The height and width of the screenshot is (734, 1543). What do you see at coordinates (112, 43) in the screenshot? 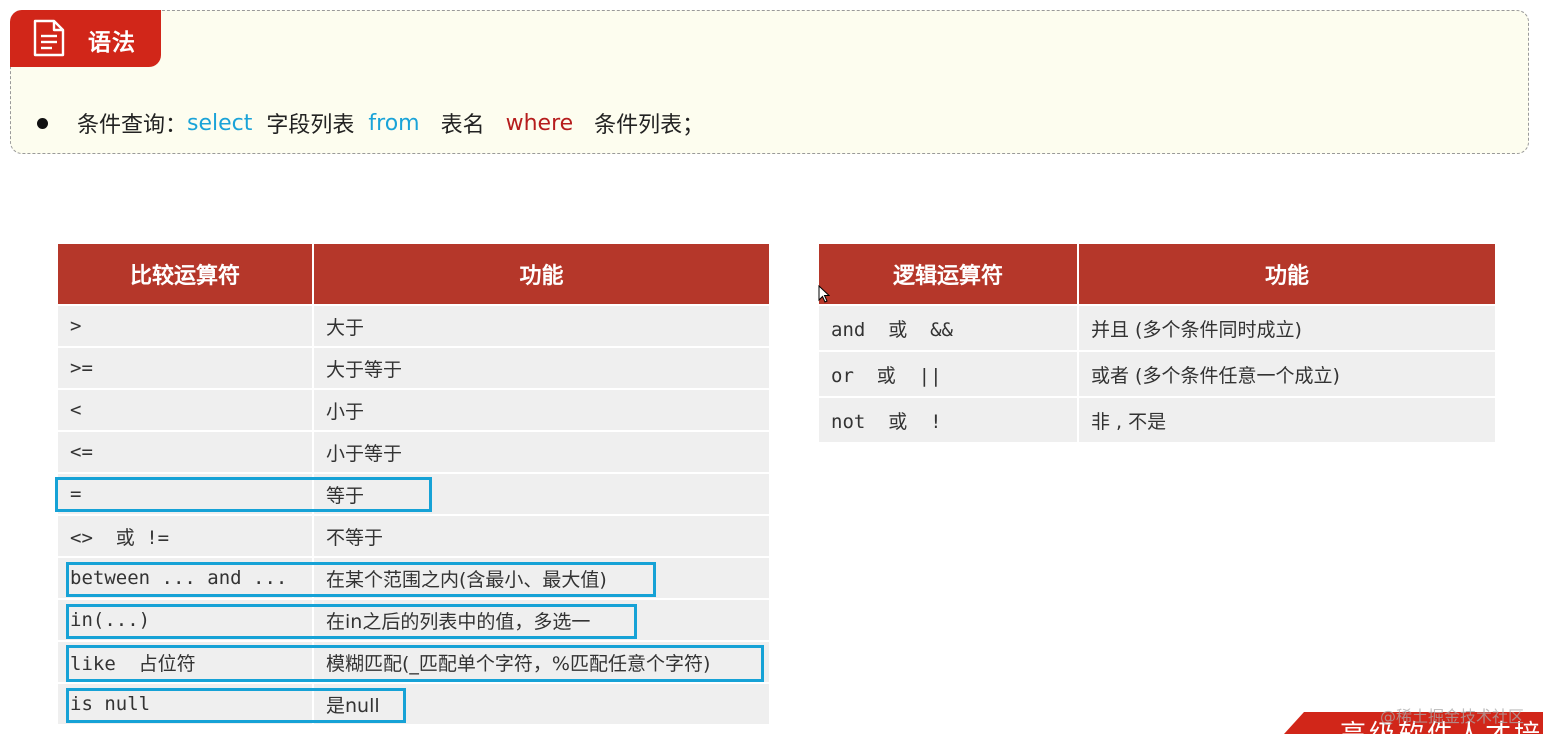
I see `syntax-tab-label: 语法` at bounding box center [112, 43].